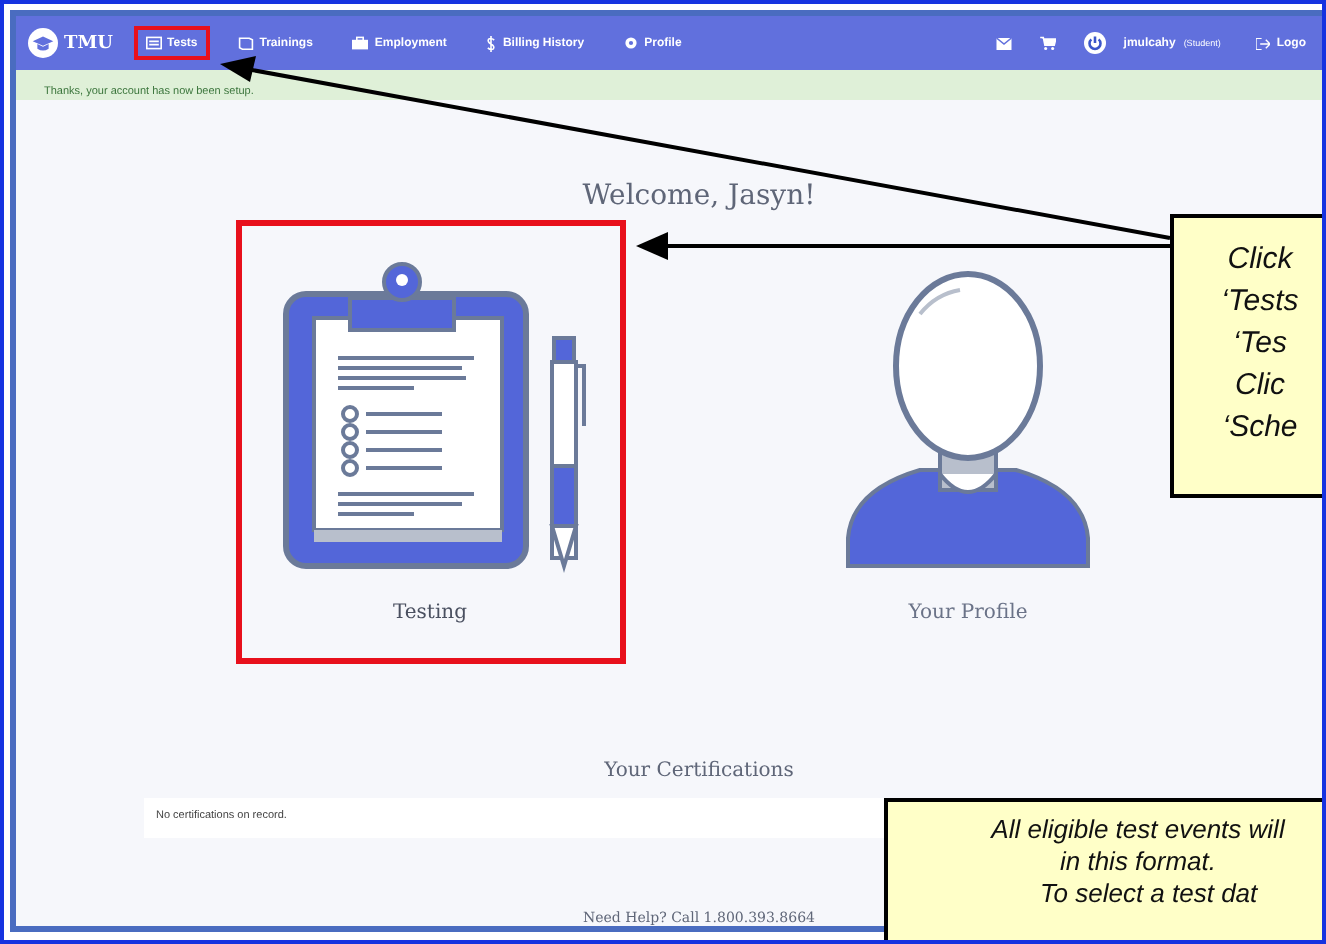 The width and height of the screenshot is (1326, 944). I want to click on book-icon, so click(245, 43).